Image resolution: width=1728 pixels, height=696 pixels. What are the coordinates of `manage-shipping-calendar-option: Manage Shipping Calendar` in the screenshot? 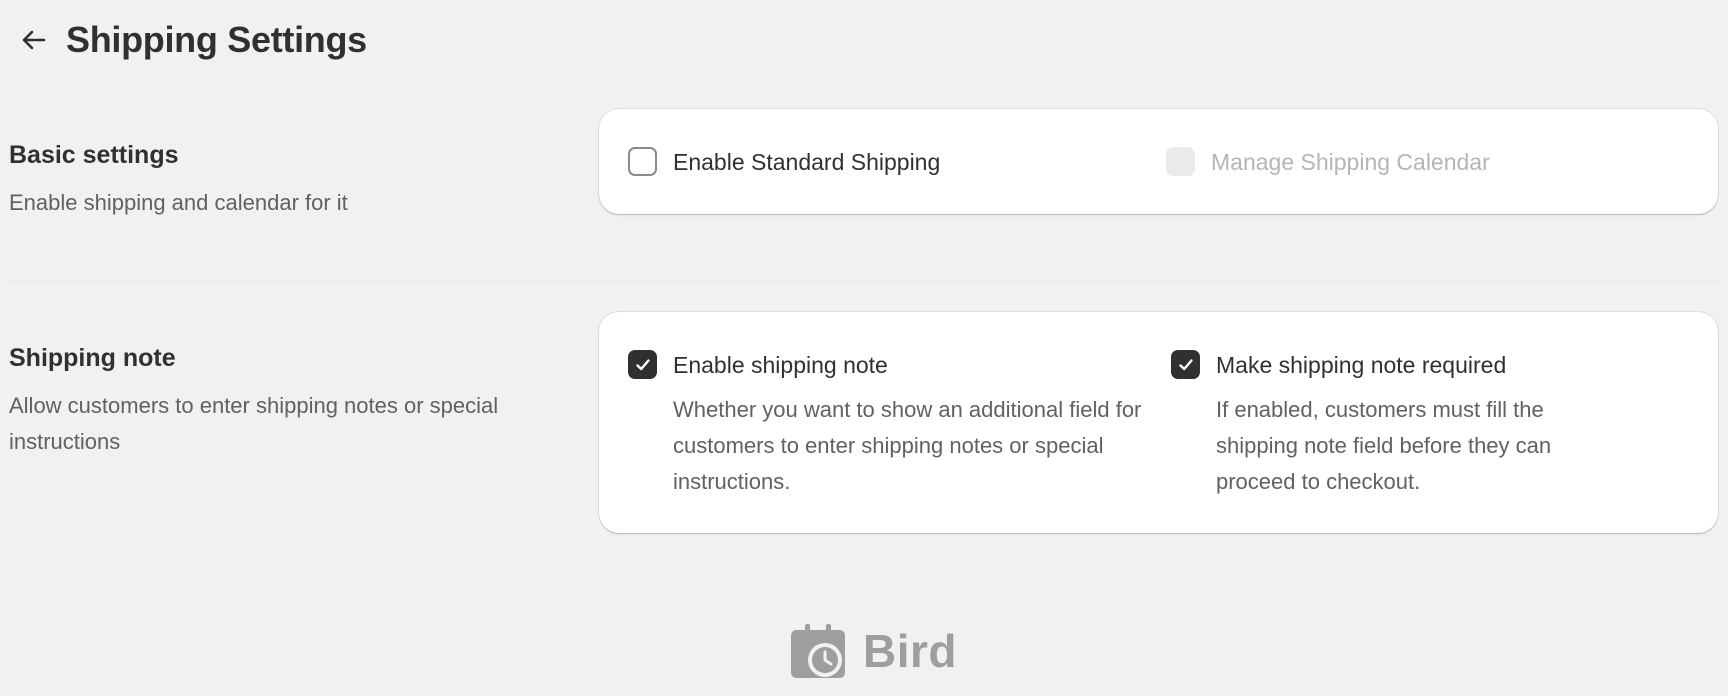 It's located at (1328, 162).